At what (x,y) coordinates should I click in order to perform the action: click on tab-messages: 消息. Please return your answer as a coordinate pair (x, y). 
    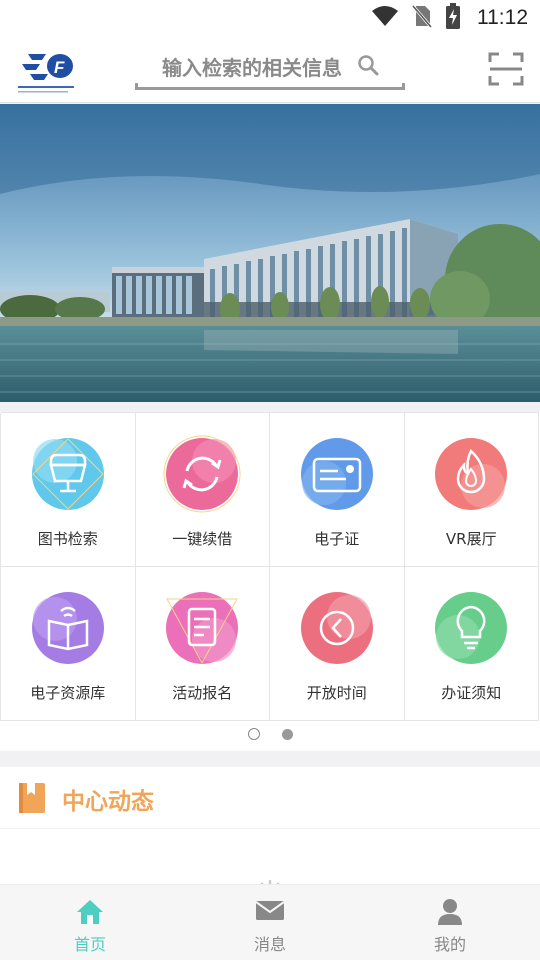
    Looking at the image, I should click on (270, 922).